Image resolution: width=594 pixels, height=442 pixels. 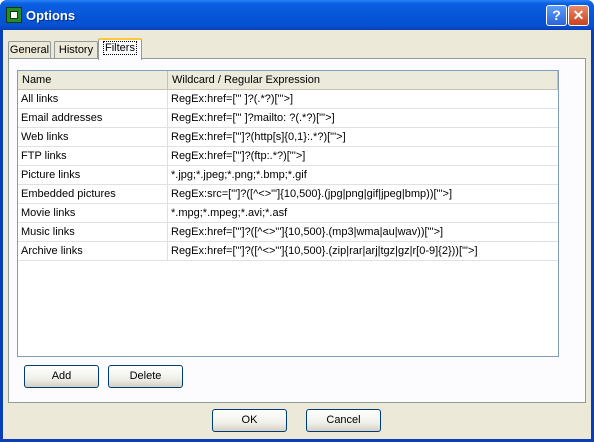 What do you see at coordinates (343, 420) in the screenshot?
I see `cancel-button: Cancel` at bounding box center [343, 420].